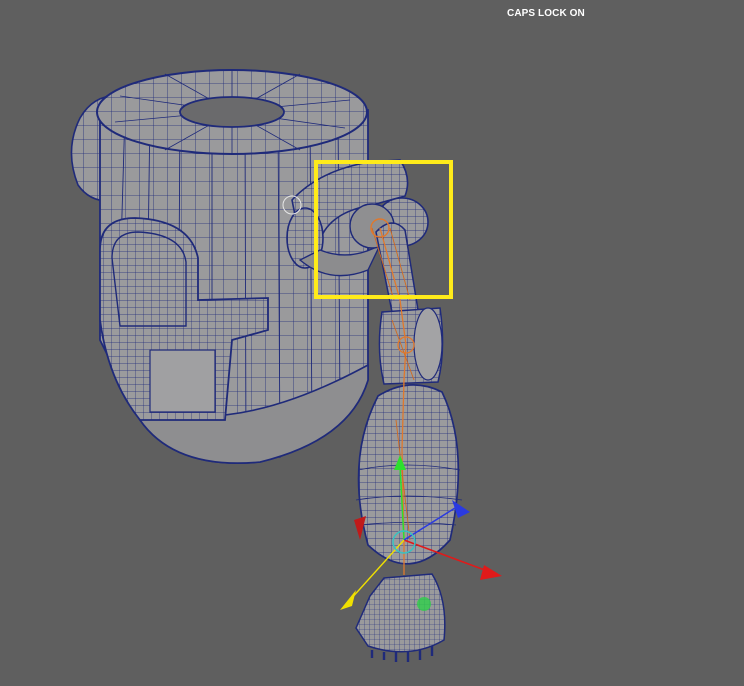  Describe the element at coordinates (546, 13) in the screenshot. I see `caps-lock-indicator: CAPS LOCK ON` at that location.